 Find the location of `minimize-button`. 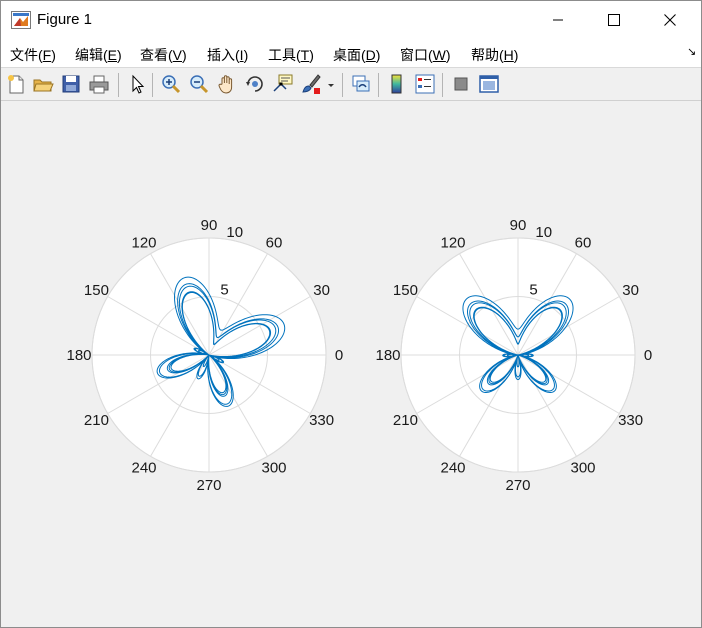

minimize-button is located at coordinates (558, 20).